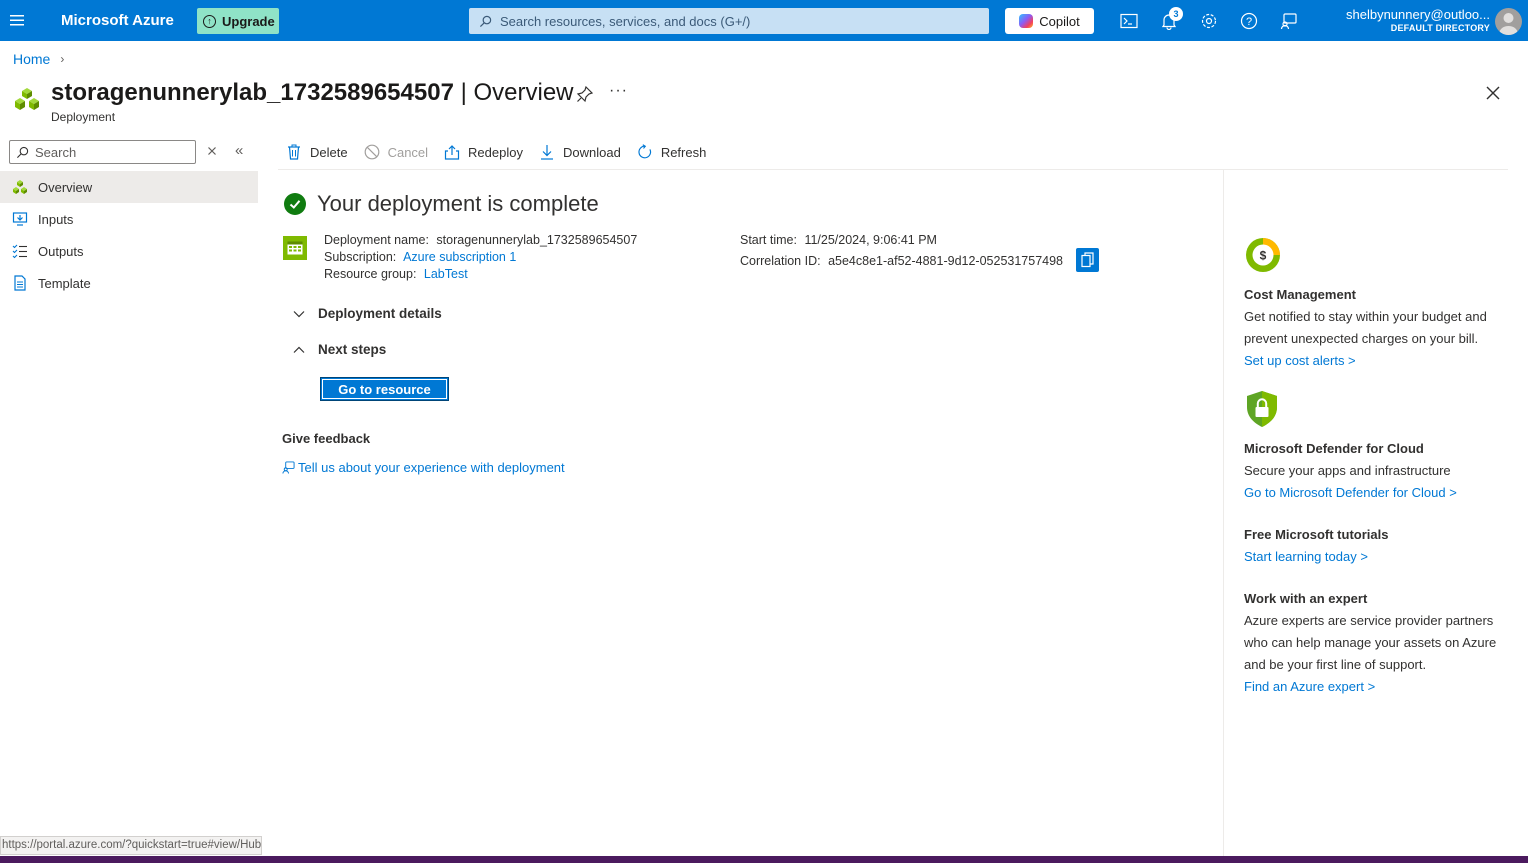 The height and width of the screenshot is (863, 1528). I want to click on arrow-up-circle-icon: ↑, so click(209, 21).